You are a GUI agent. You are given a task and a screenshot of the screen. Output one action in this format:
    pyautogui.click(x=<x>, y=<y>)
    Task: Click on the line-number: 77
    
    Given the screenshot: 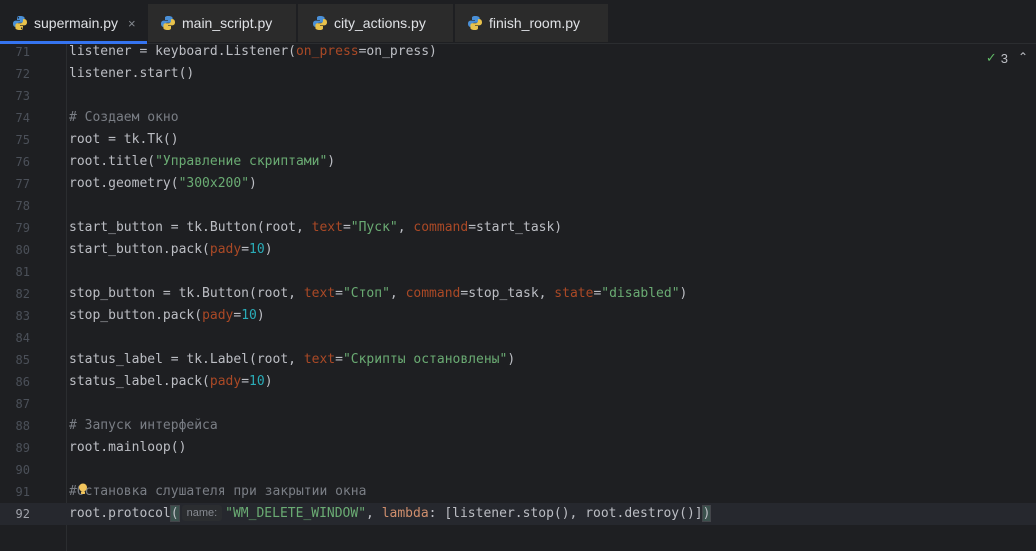 What is the action you would take?
    pyautogui.click(x=22, y=184)
    